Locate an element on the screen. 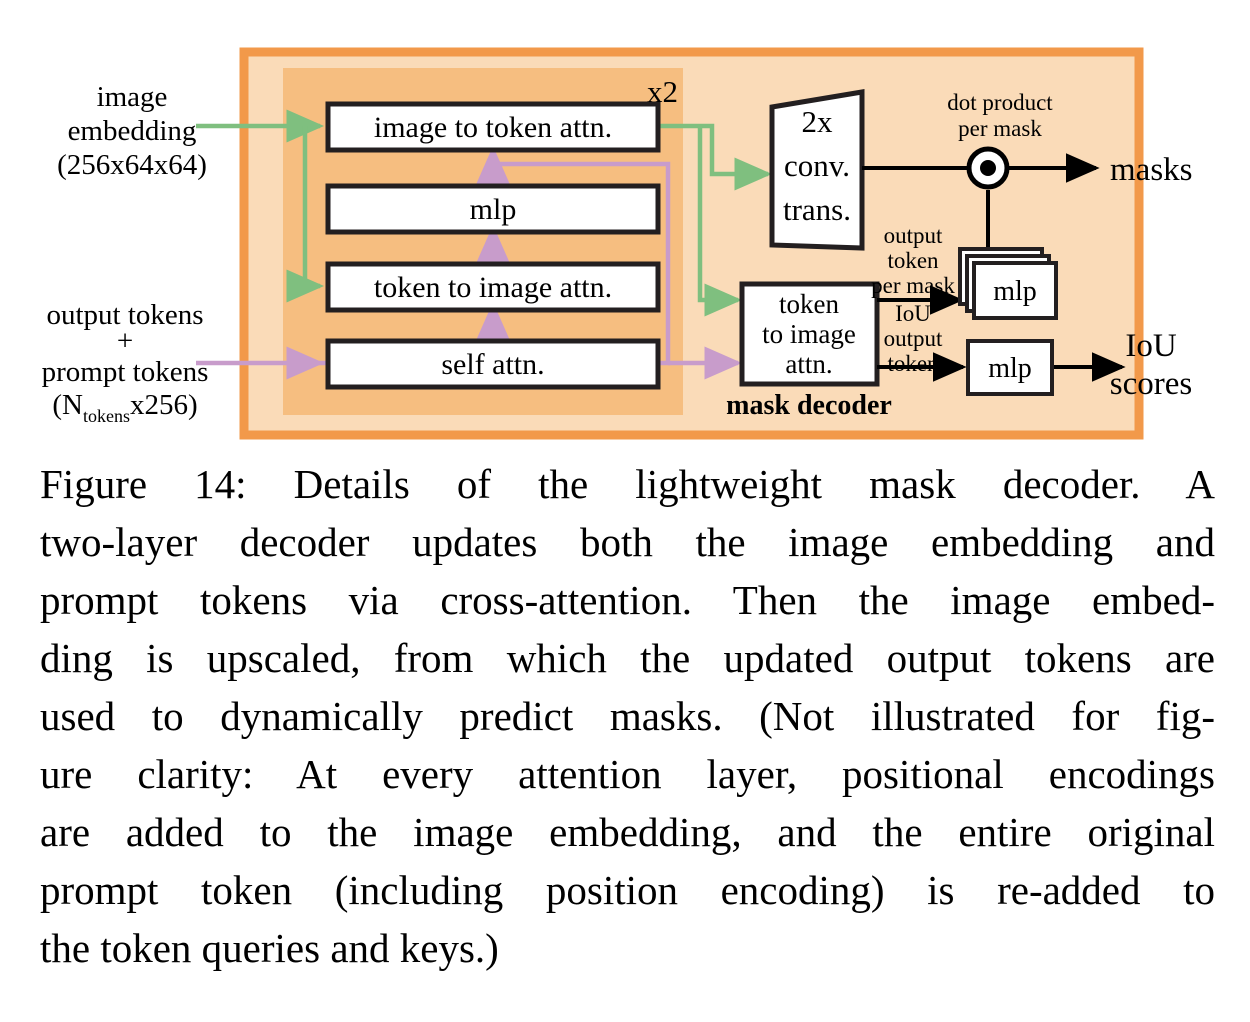  repeat-badge: x2 is located at coordinates (662, 91).